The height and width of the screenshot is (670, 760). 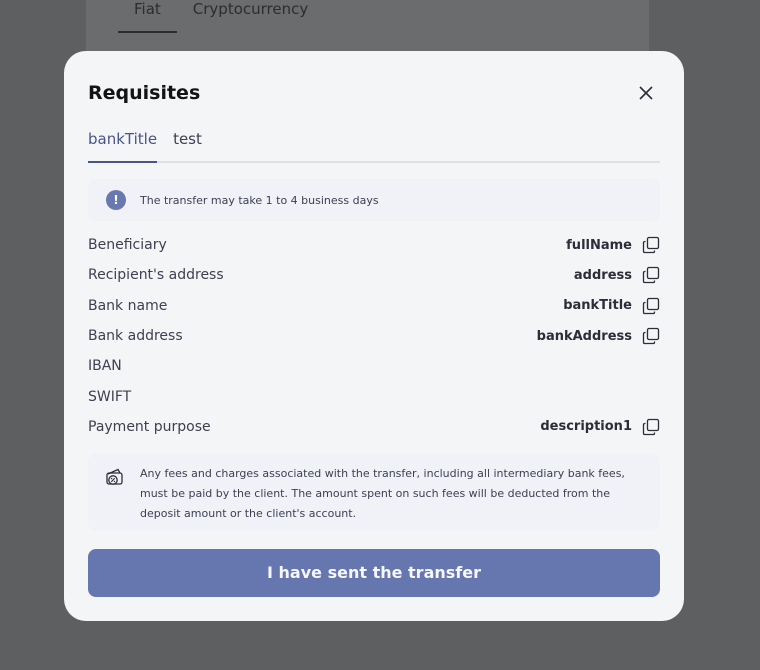 What do you see at coordinates (374, 245) in the screenshot?
I see `row-beneficiary: Beneficiary fullName` at bounding box center [374, 245].